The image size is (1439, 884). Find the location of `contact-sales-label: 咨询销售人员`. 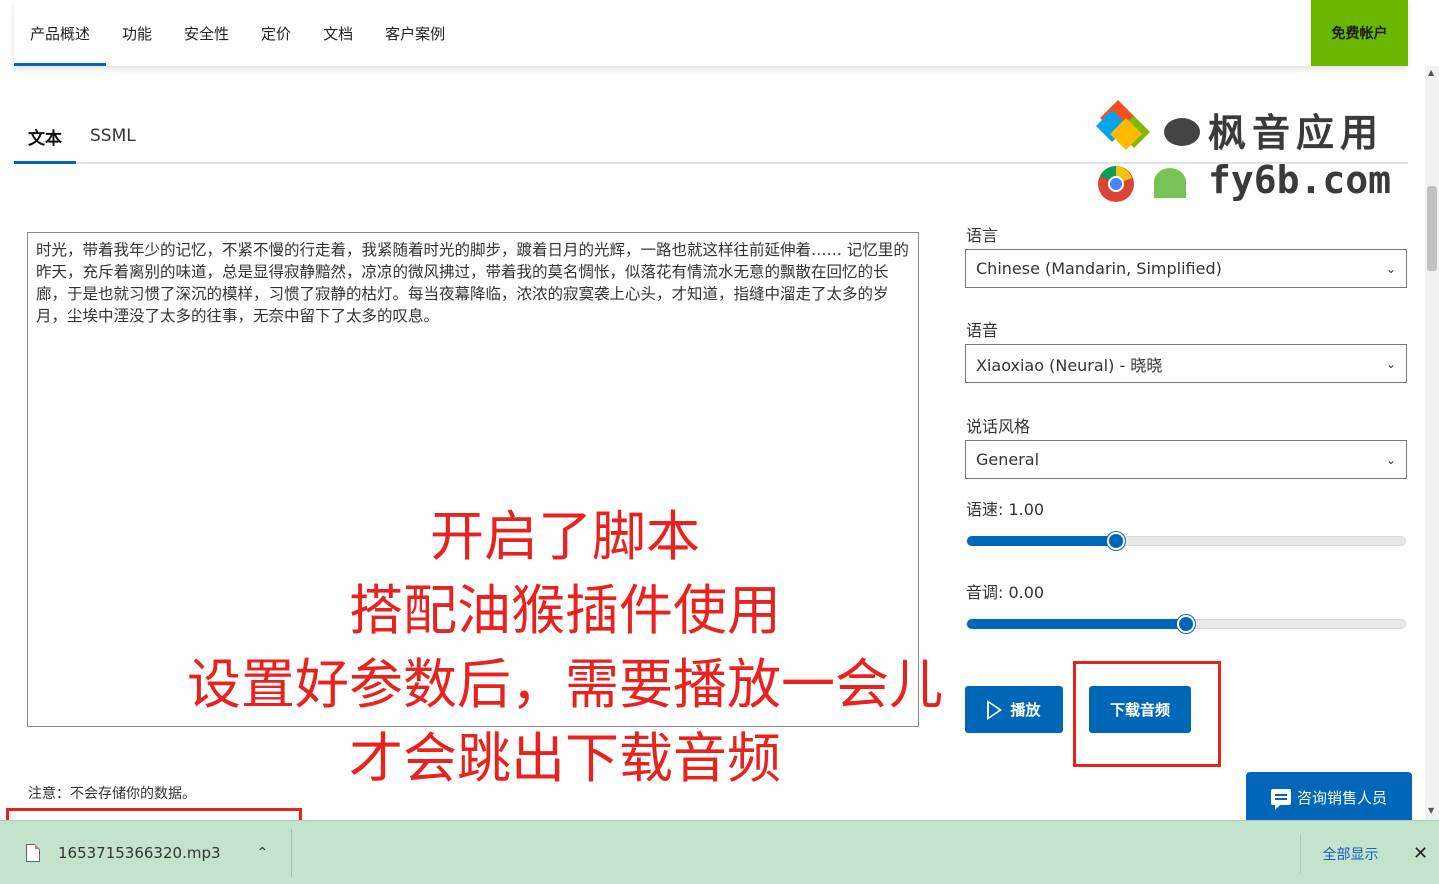

contact-sales-label: 咨询销售人员 is located at coordinates (1341, 797).